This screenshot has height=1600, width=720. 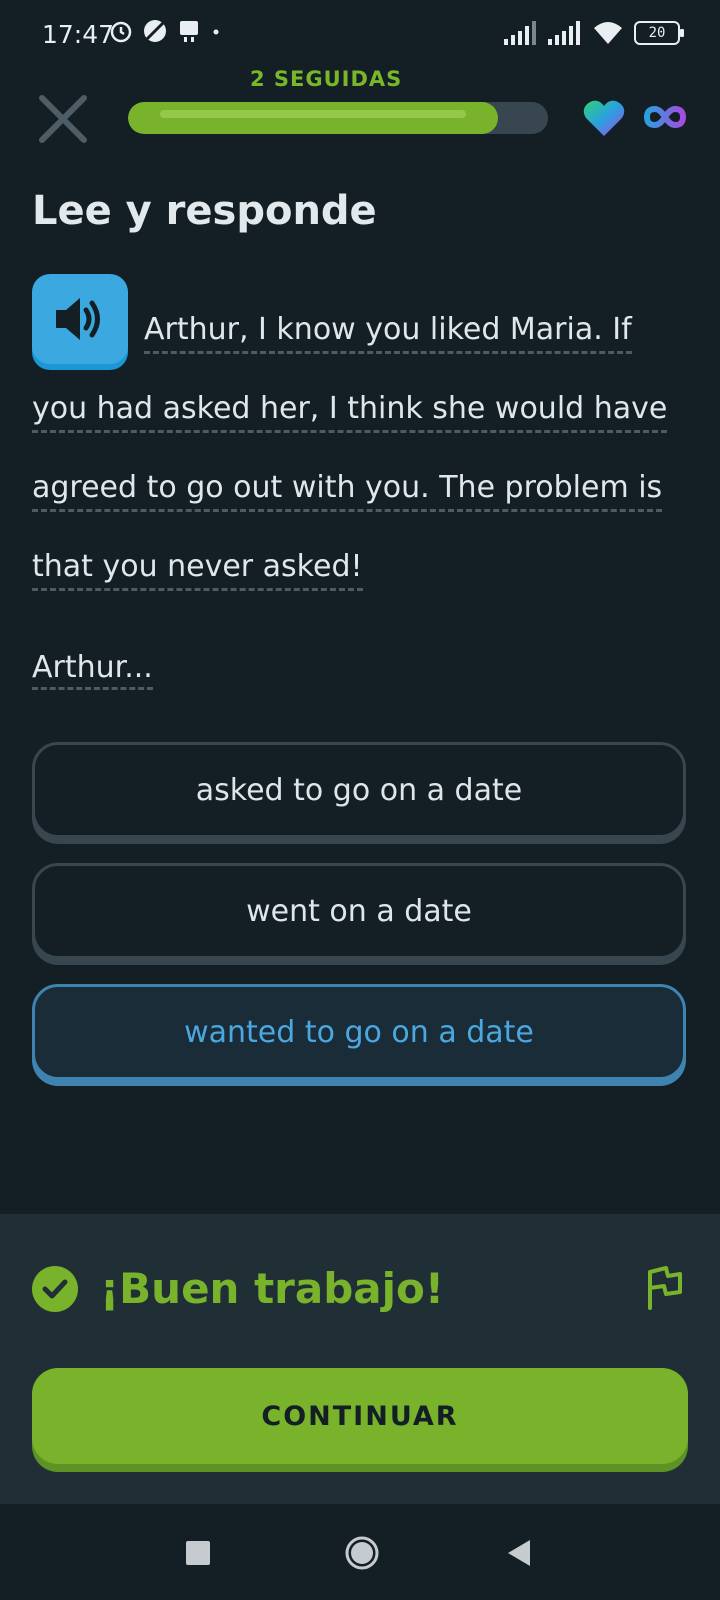 What do you see at coordinates (204, 211) in the screenshot?
I see `exercise-title: Lee y responde` at bounding box center [204, 211].